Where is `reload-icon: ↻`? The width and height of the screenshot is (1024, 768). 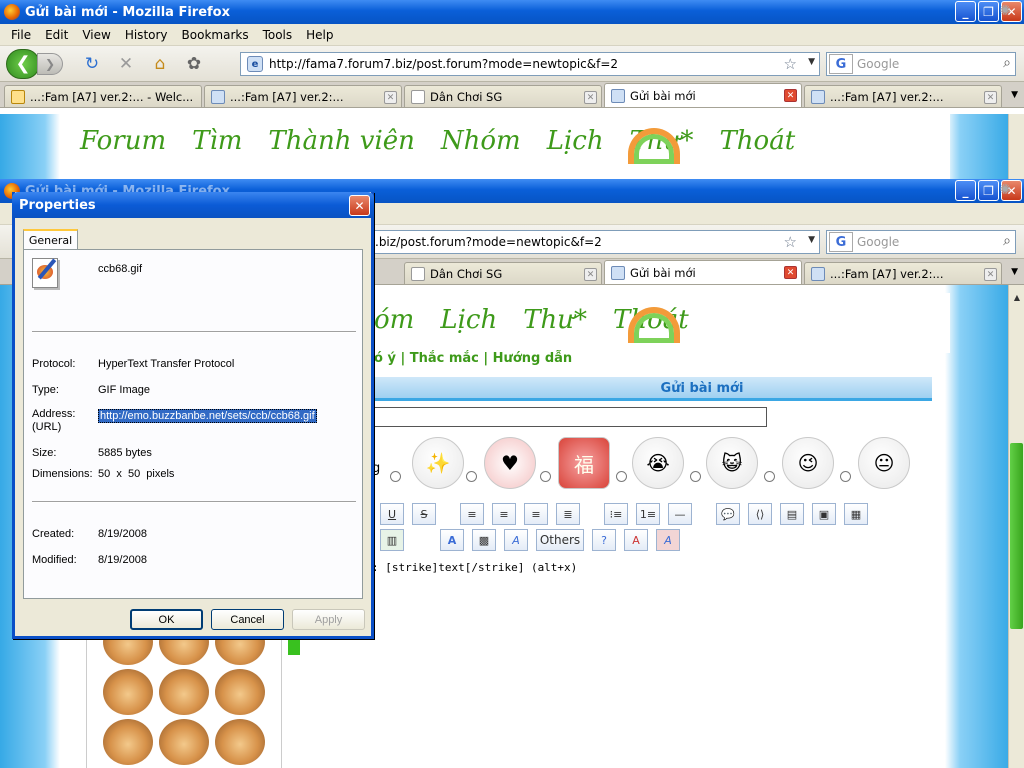
reload-icon: ↻ is located at coordinates (92, 64).